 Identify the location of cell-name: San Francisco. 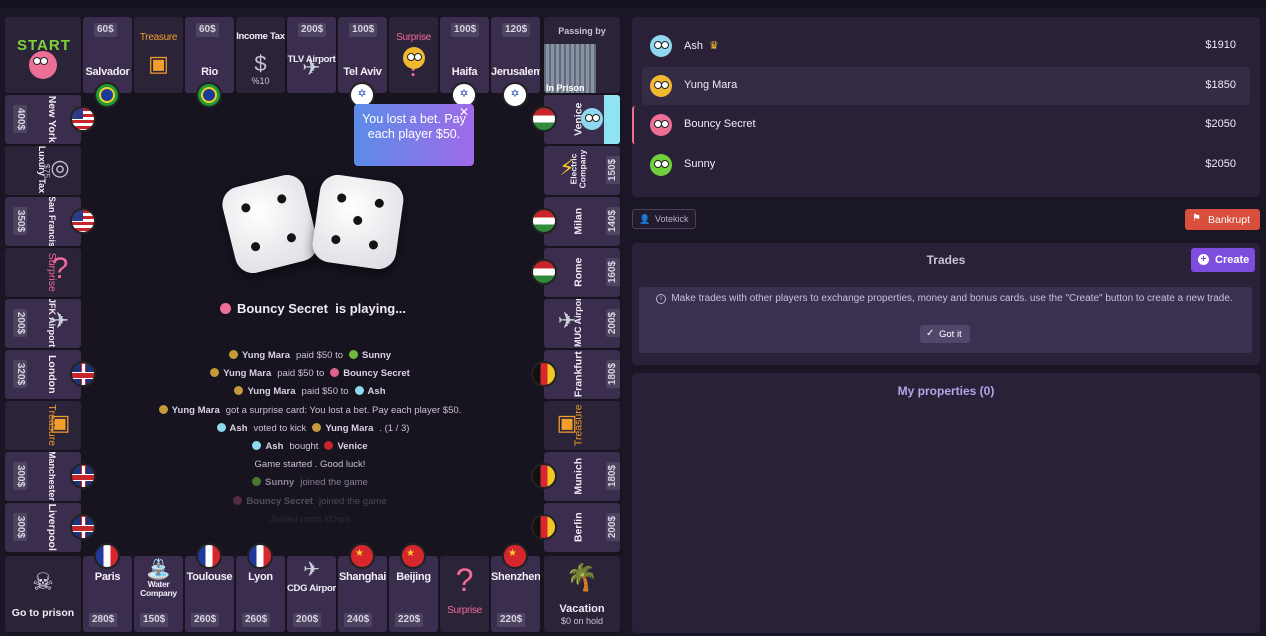
(52, 221).